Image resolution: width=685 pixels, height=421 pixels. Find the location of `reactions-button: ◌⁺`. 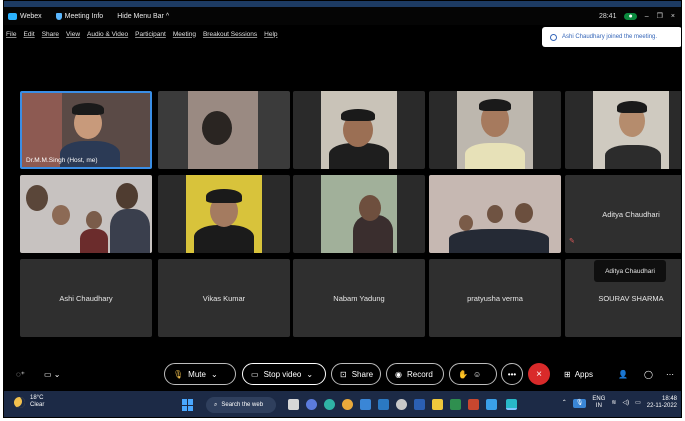

reactions-button: ◌⁺ is located at coordinates (20, 374).